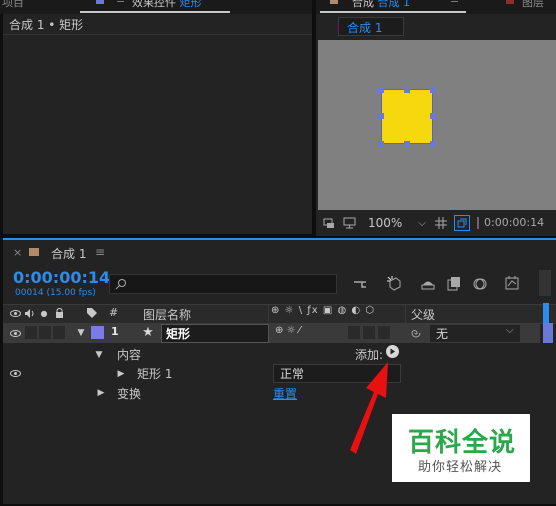 The height and width of the screenshot is (506, 556). Describe the element at coordinates (462, 223) in the screenshot. I see `region-of-interest-icon` at that location.